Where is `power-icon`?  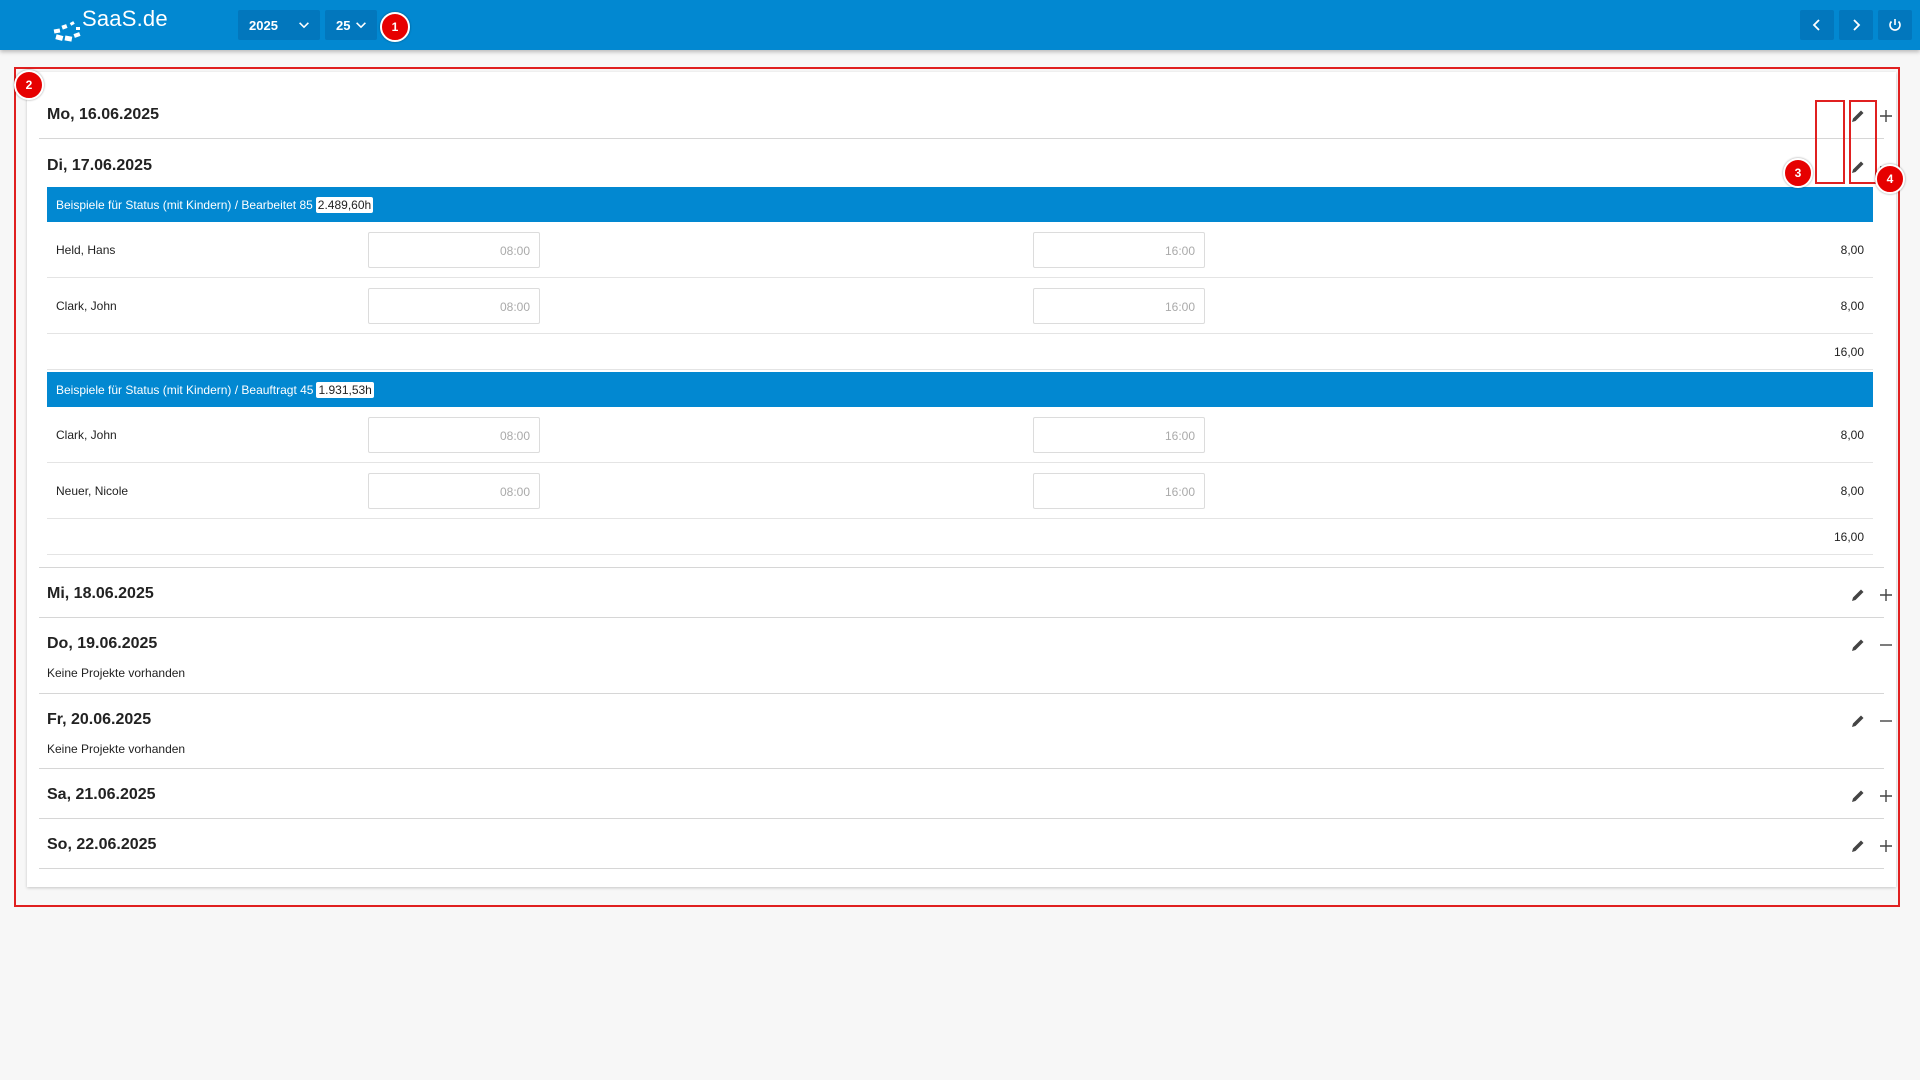 power-icon is located at coordinates (1895, 25).